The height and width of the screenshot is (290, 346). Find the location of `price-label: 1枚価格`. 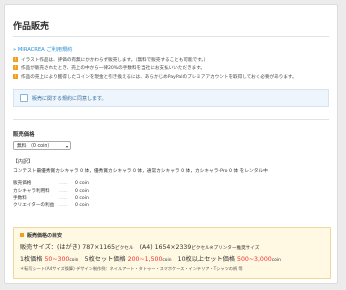

price-label: 1枚価格 is located at coordinates (32, 259).